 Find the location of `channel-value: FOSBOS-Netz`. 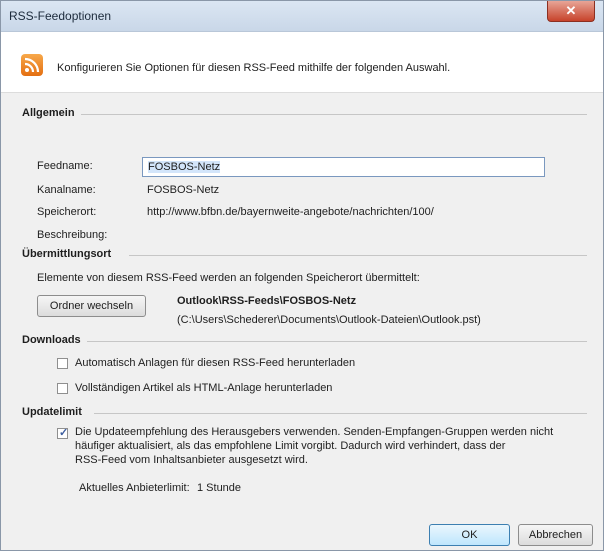

channel-value: FOSBOS-Netz is located at coordinates (183, 190).